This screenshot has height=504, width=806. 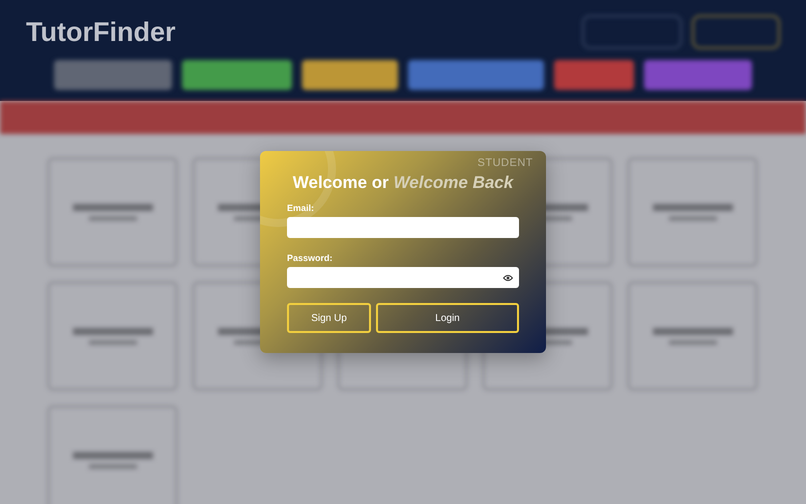 I want to click on blurred-header-button, so click(x=736, y=32).